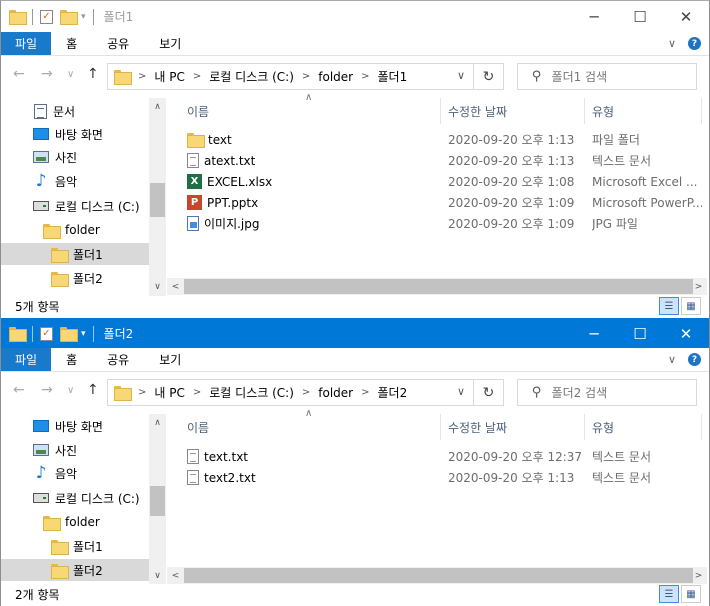 Image resolution: width=710 pixels, height=606 pixels. I want to click on search-input: ⚲ 폴더2 검색, so click(607, 392).